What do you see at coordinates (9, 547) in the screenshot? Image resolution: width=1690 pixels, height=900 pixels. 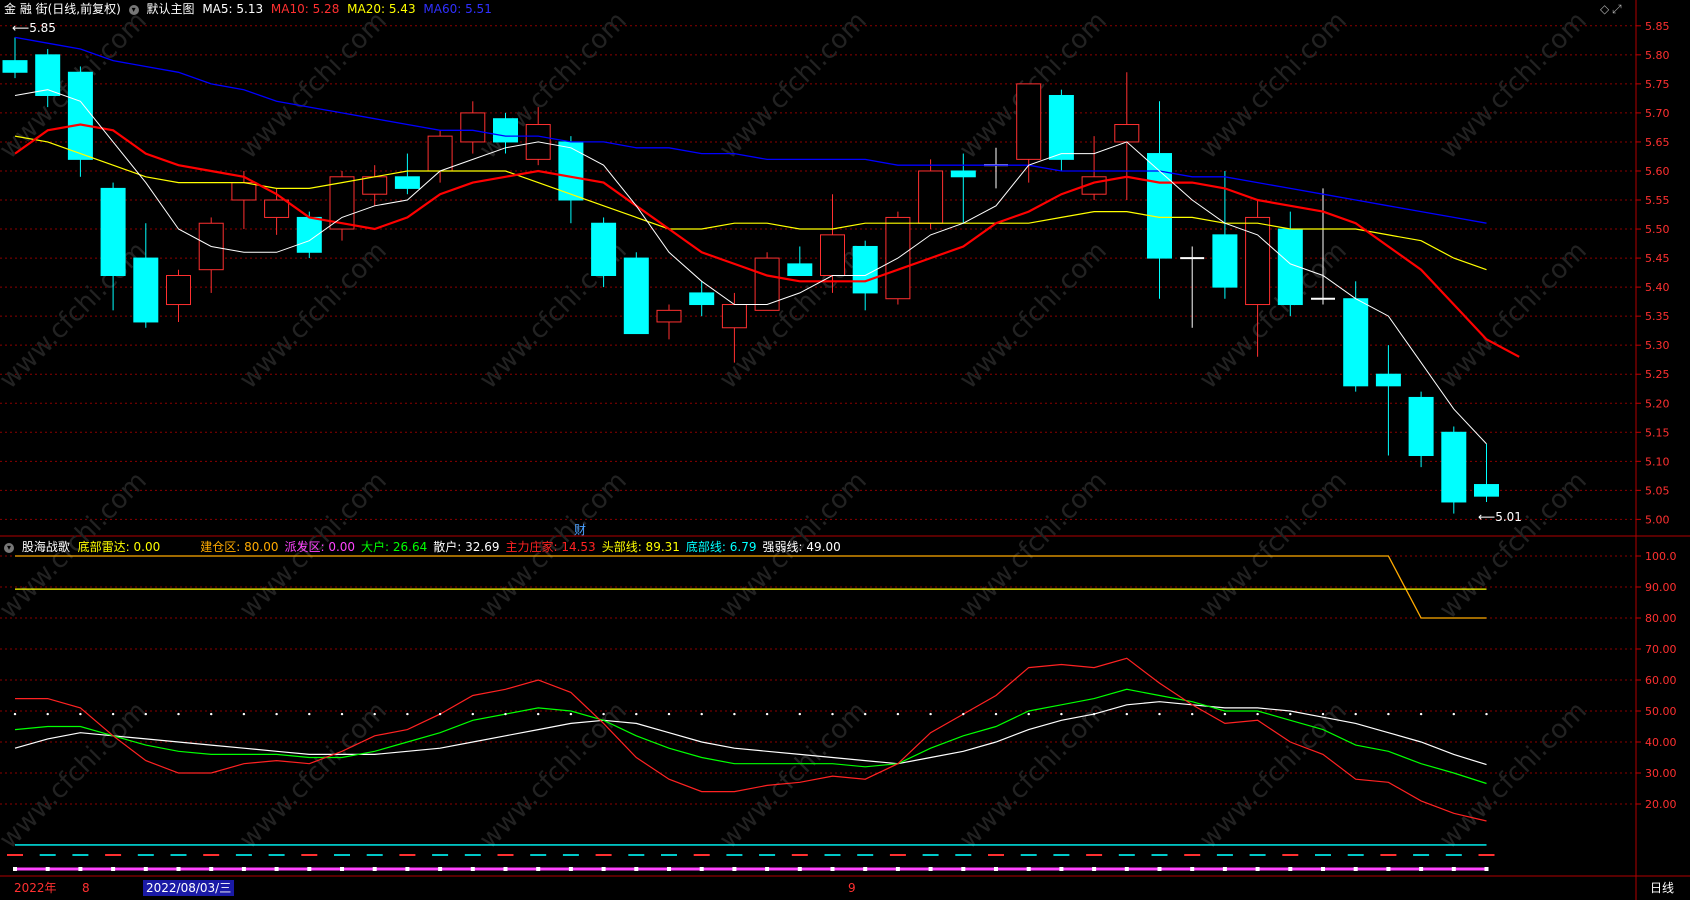 I see `indicator-selector-icon: ▾` at bounding box center [9, 547].